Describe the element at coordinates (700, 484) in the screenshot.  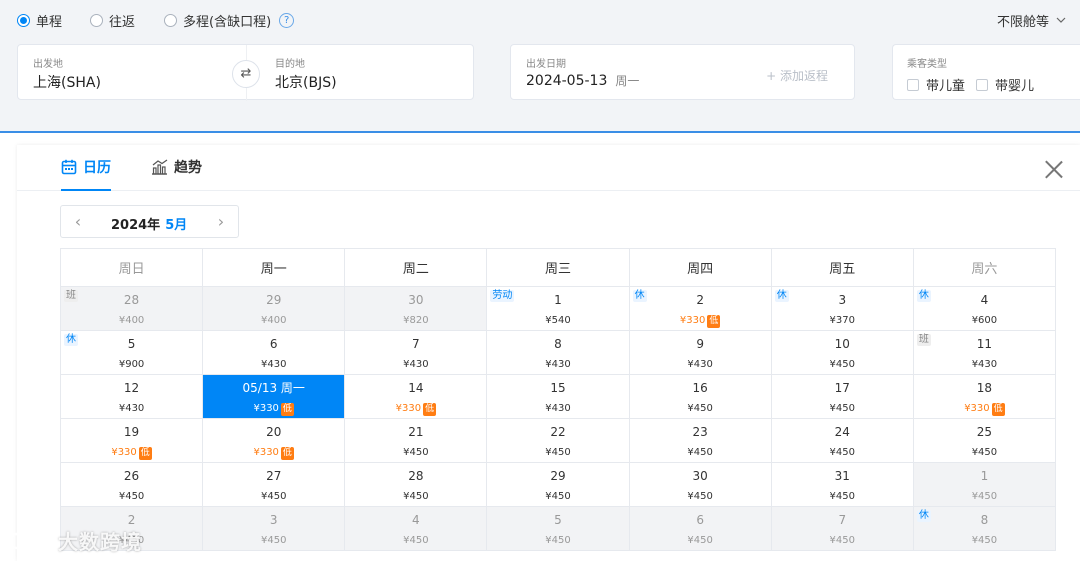
I see `calendar-day: 30 ¥450` at that location.